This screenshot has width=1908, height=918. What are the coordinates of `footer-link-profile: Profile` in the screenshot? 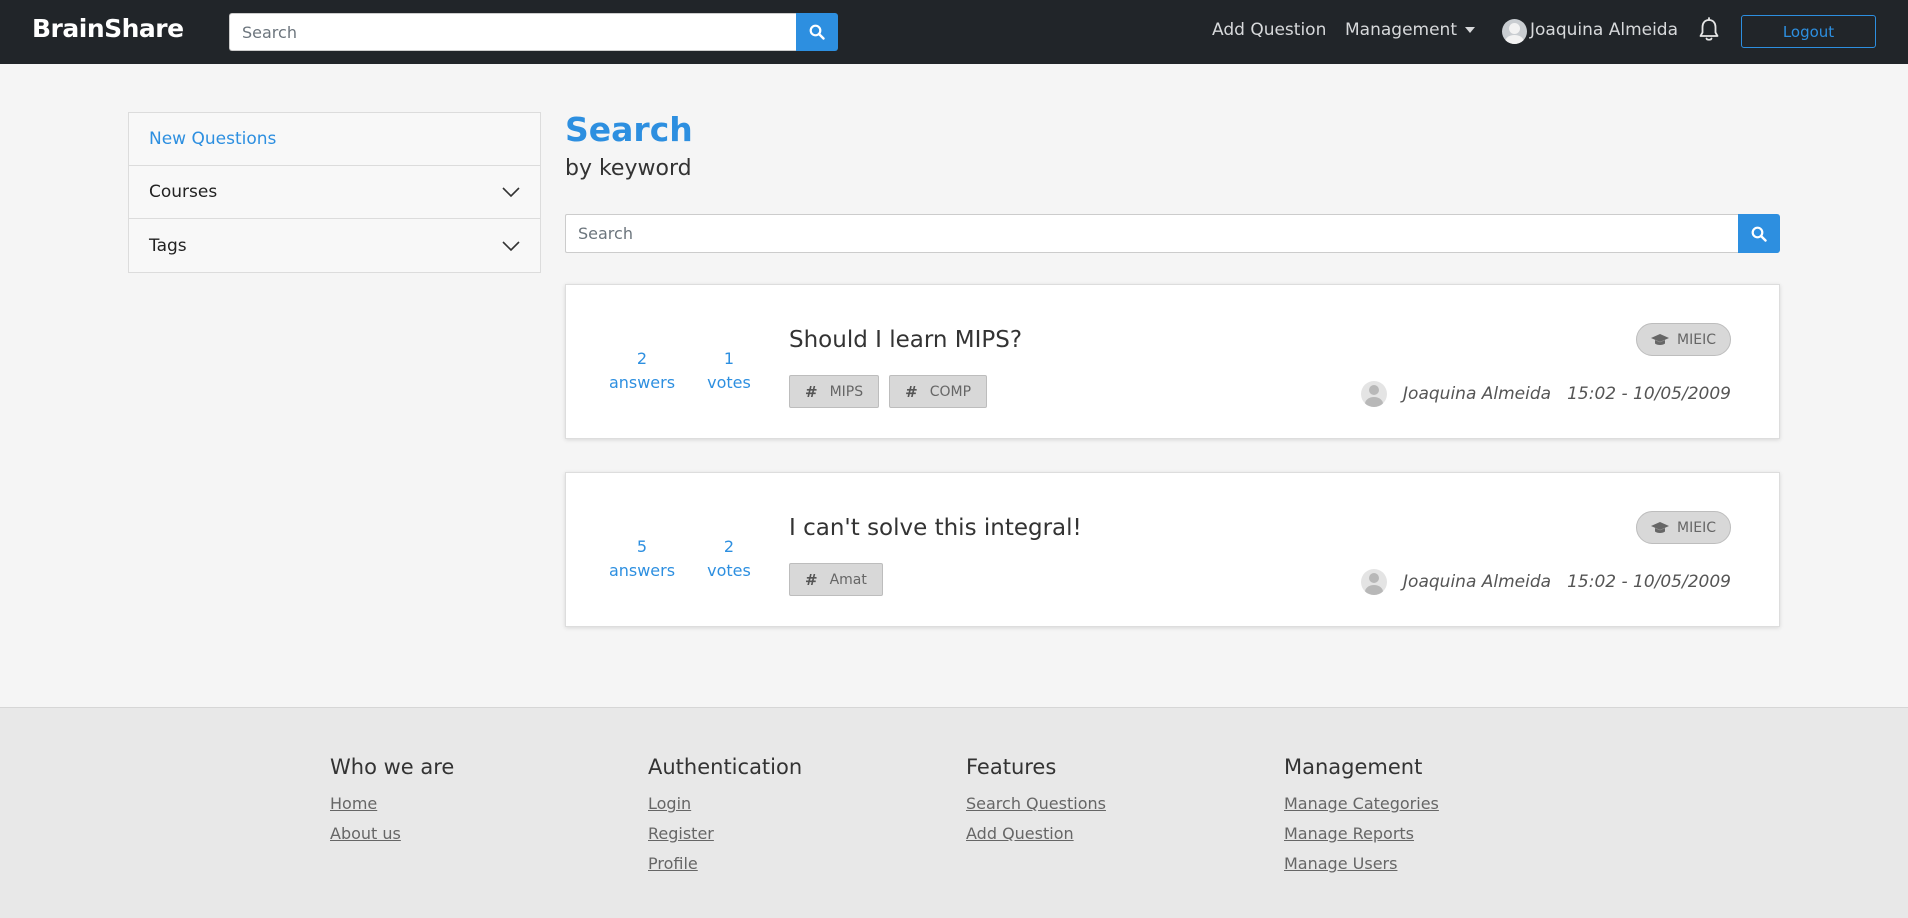 It's located at (725, 864).